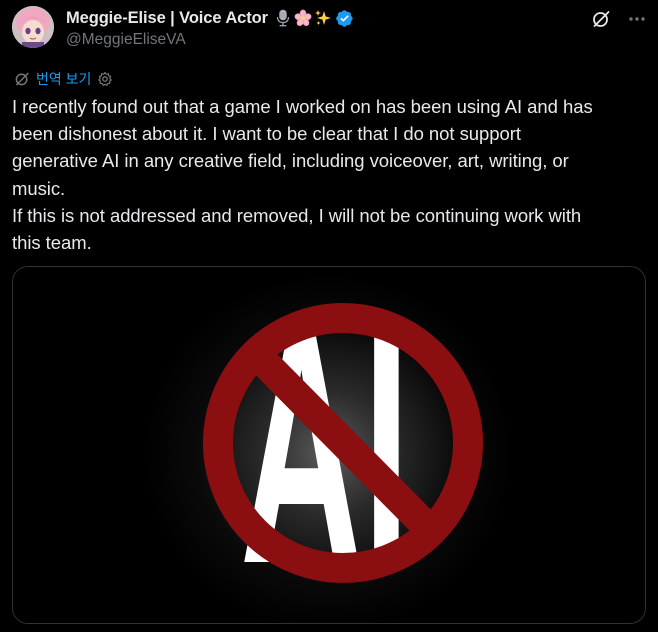 The width and height of the screenshot is (658, 632). Describe the element at coordinates (126, 40) in the screenshot. I see `author-handle: @MeggieEliseVA` at that location.